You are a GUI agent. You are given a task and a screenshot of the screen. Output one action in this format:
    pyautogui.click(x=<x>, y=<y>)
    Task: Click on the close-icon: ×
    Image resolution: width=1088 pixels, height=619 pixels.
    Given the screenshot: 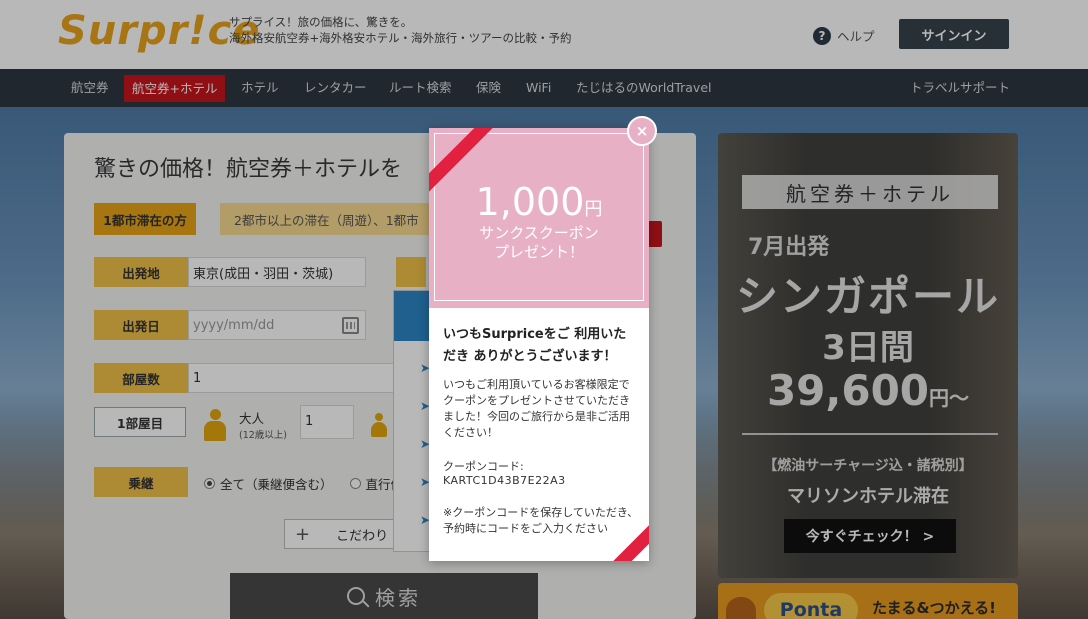 What is the action you would take?
    pyautogui.click(x=642, y=131)
    